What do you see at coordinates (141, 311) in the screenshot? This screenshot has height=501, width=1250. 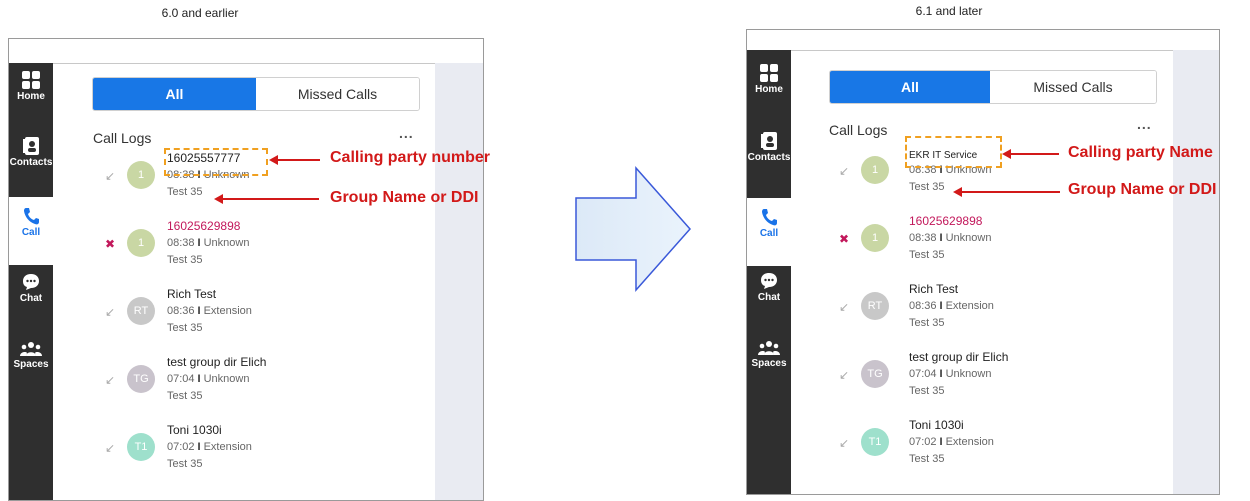 I see `avatar: RT` at bounding box center [141, 311].